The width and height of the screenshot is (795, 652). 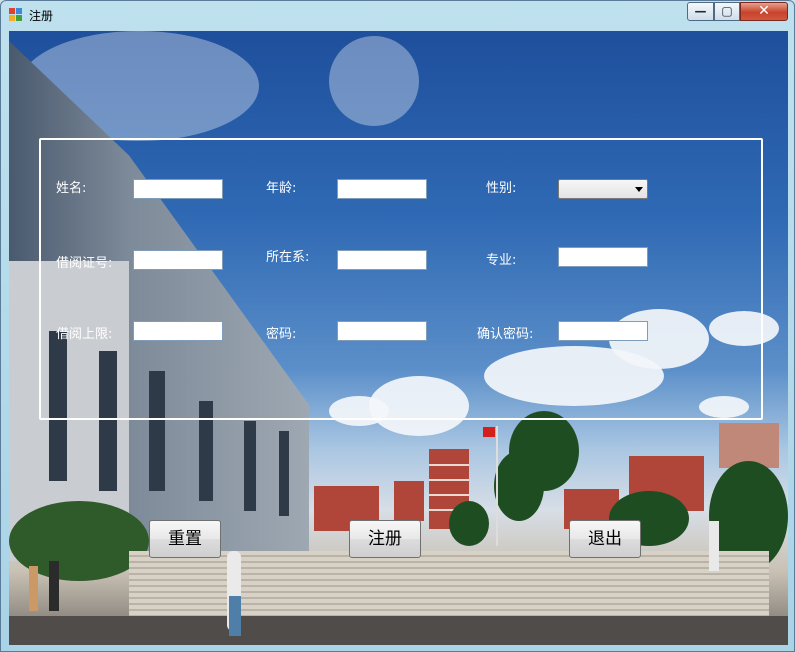 I want to click on close-icon: ✕, so click(x=764, y=11).